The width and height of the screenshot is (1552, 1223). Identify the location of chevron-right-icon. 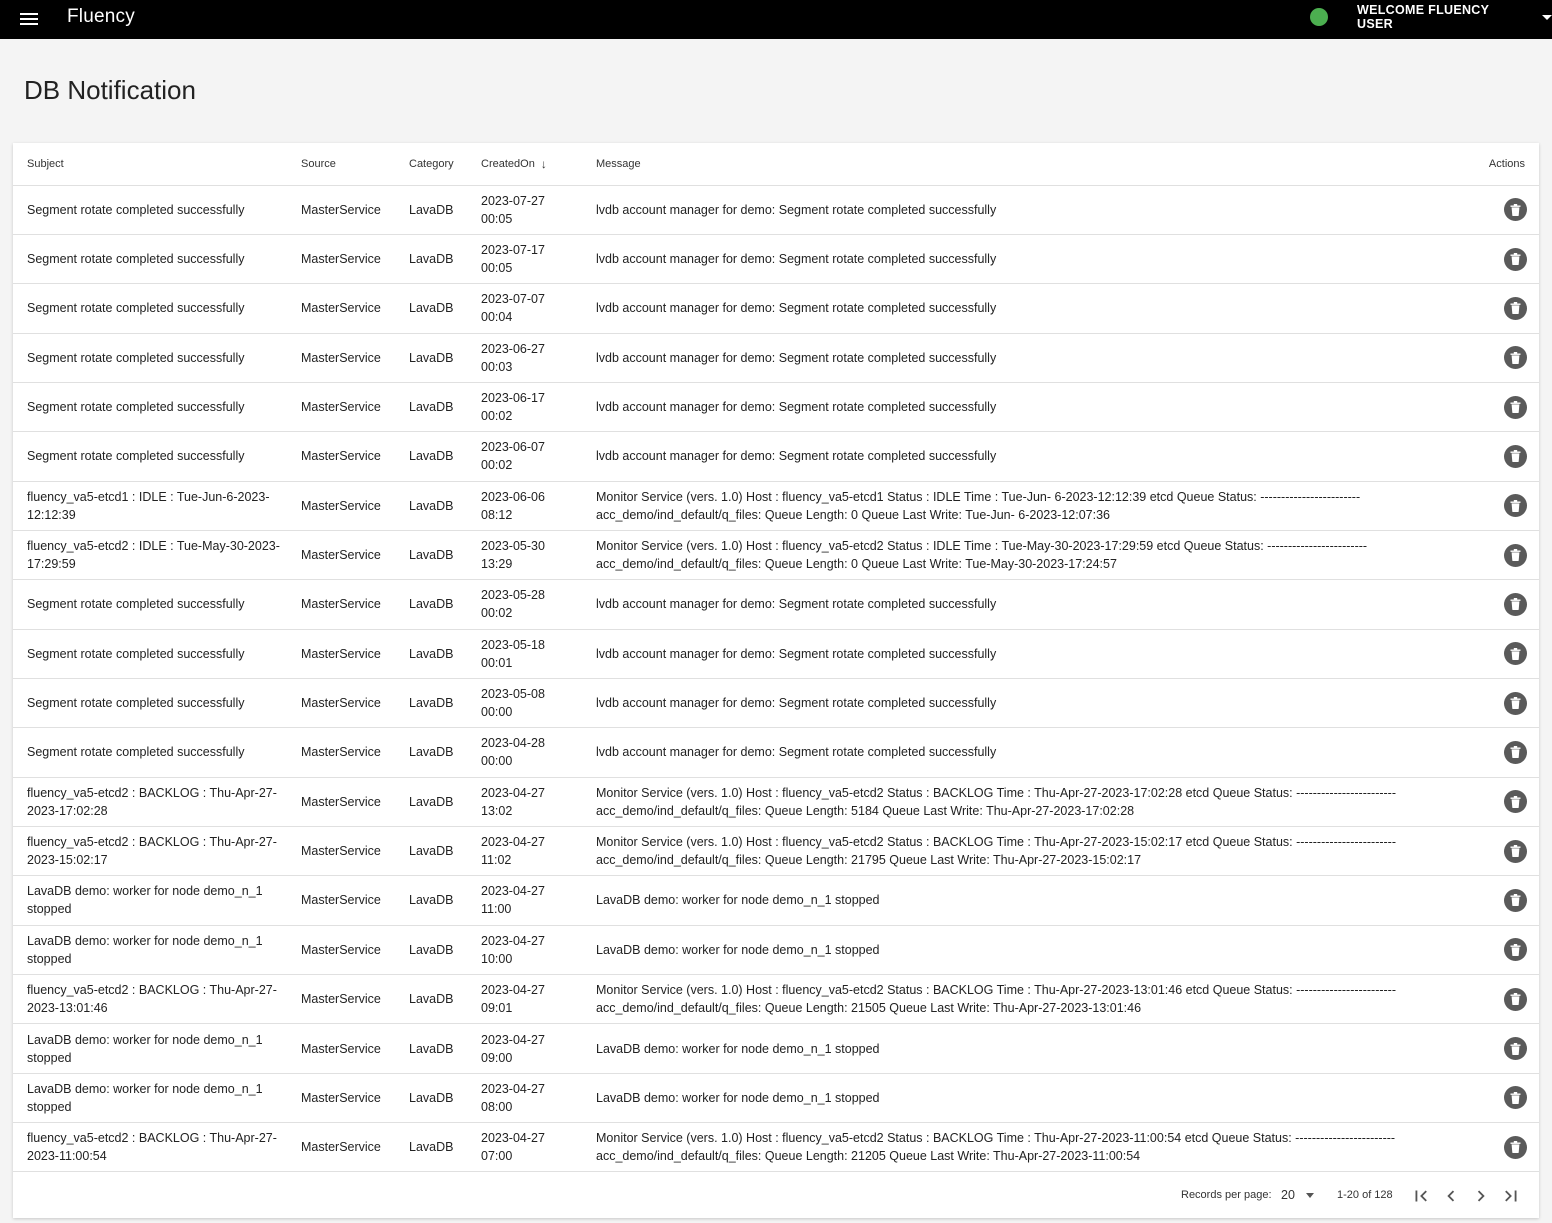
(1481, 1196).